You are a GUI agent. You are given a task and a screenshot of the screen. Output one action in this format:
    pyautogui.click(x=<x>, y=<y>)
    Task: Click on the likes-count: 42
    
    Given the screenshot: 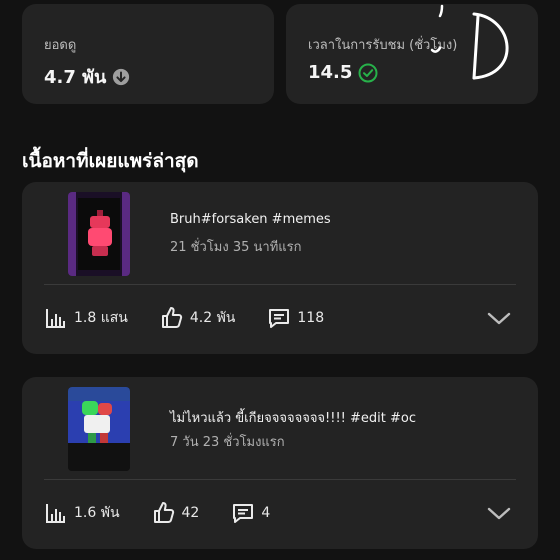 What is the action you would take?
    pyautogui.click(x=190, y=513)
    